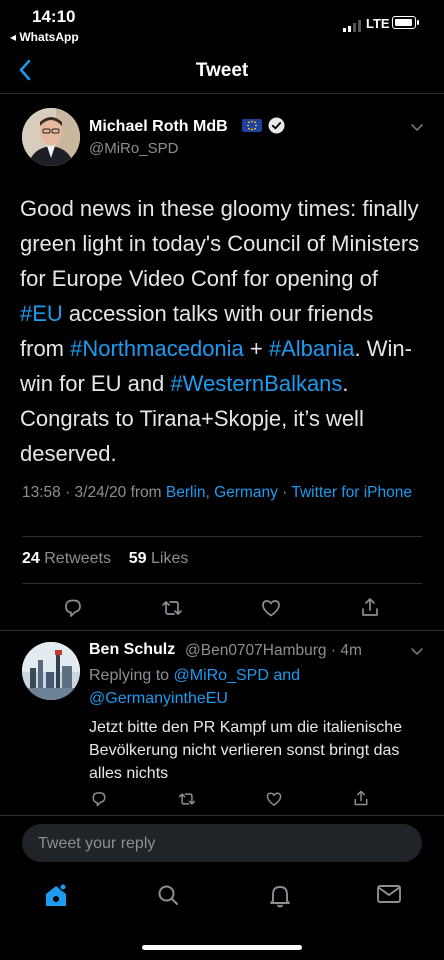  Describe the element at coordinates (159, 558) in the screenshot. I see `likes-stat: 59 Likes` at that location.